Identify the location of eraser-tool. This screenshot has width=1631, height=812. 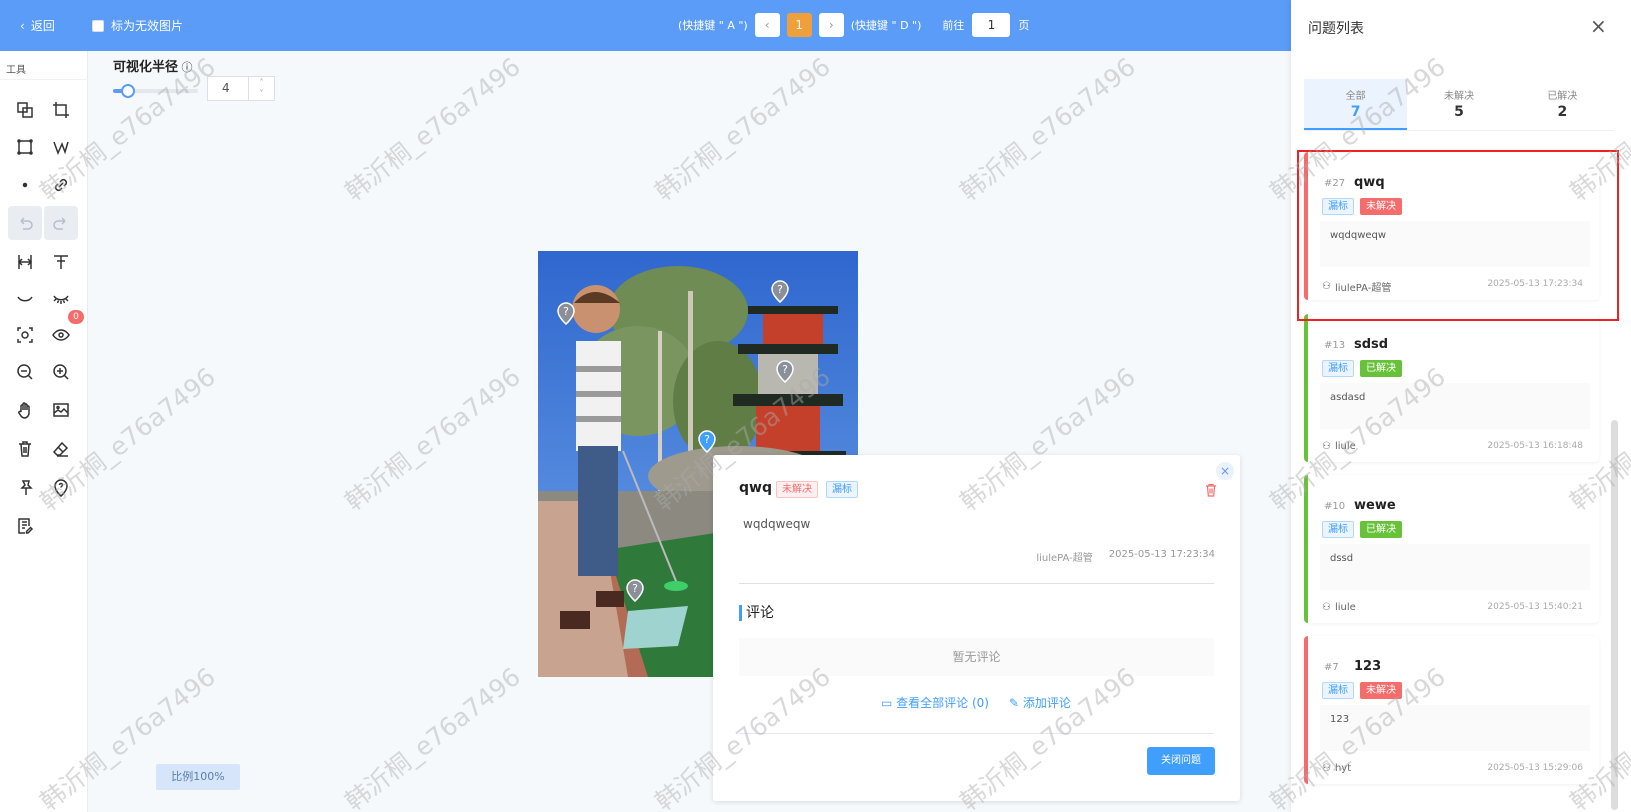
(61, 449).